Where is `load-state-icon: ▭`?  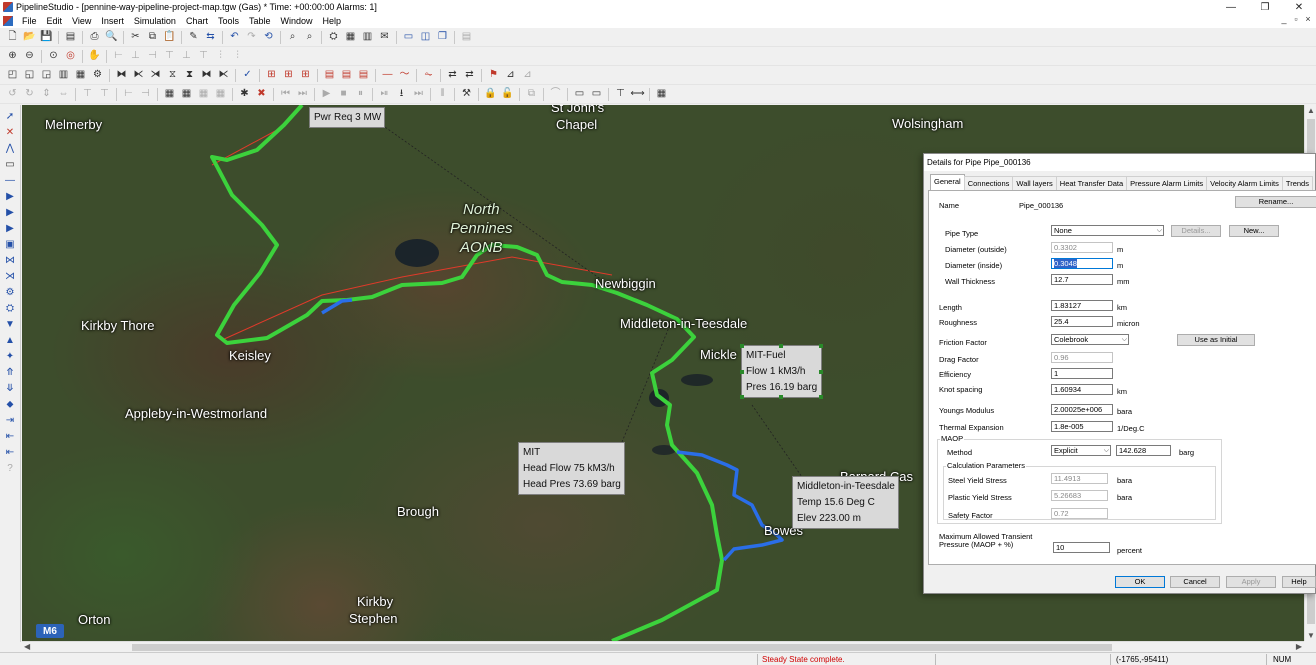 load-state-icon: ▭ is located at coordinates (596, 94).